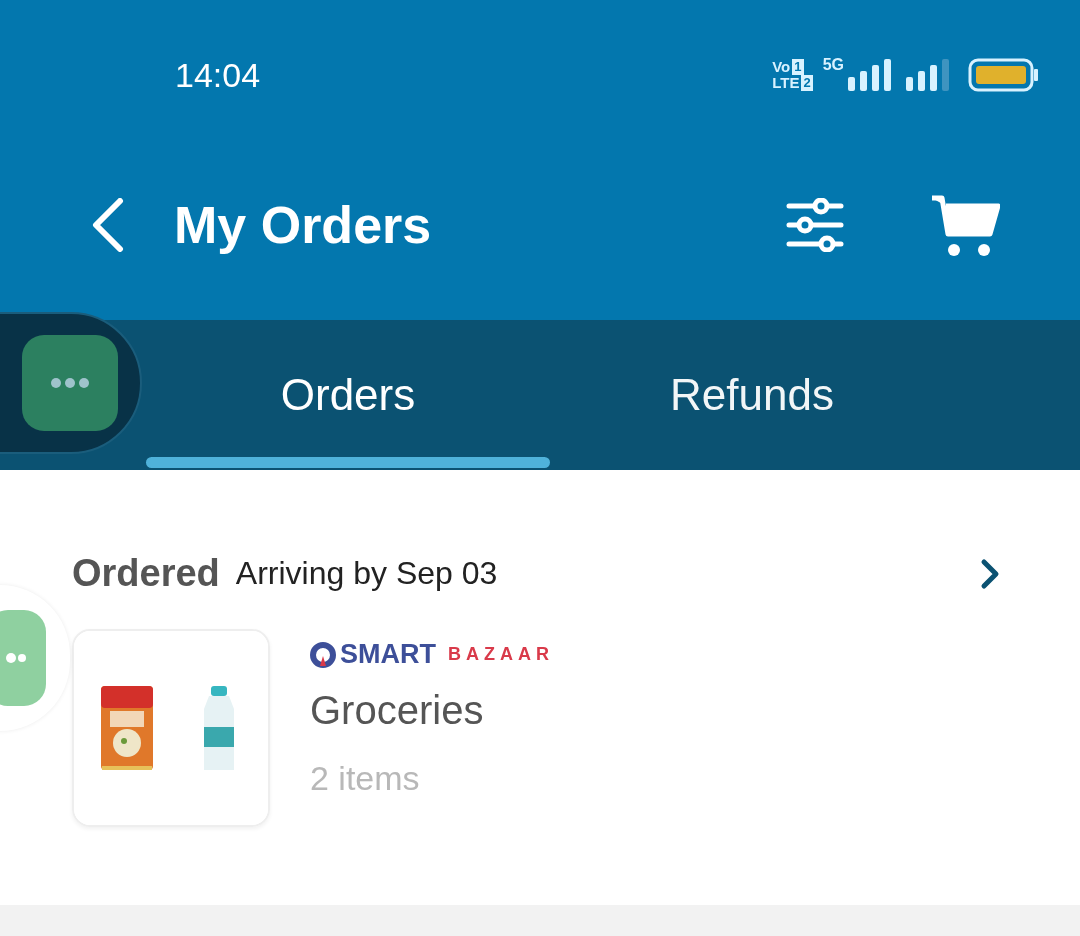  Describe the element at coordinates (501, 654) in the screenshot. I see `store-name-suffix: BAZAAR` at that location.